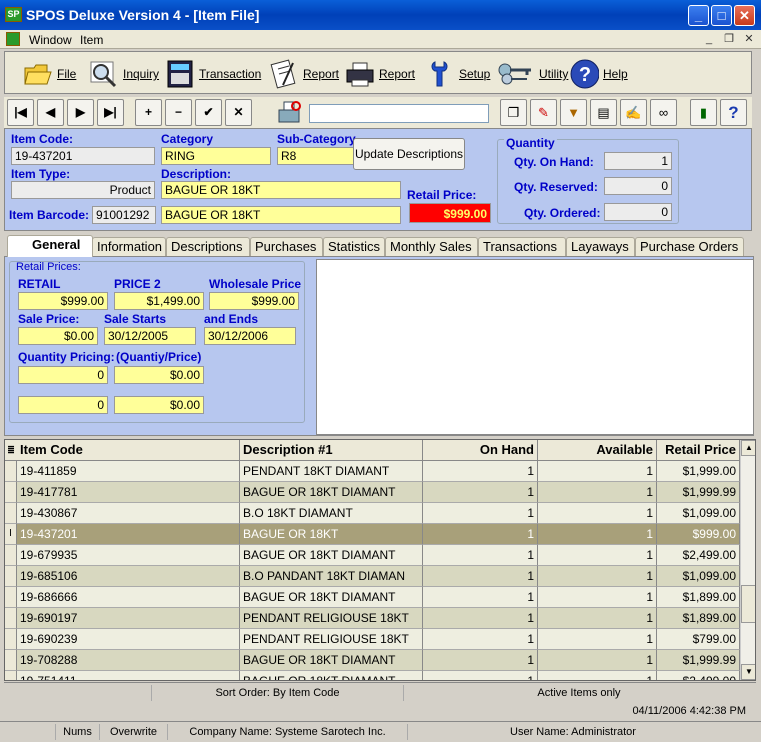 The width and height of the screenshot is (761, 742). Describe the element at coordinates (431, 246) in the screenshot. I see `tab-monthly-sales: Monthly Sales` at that location.